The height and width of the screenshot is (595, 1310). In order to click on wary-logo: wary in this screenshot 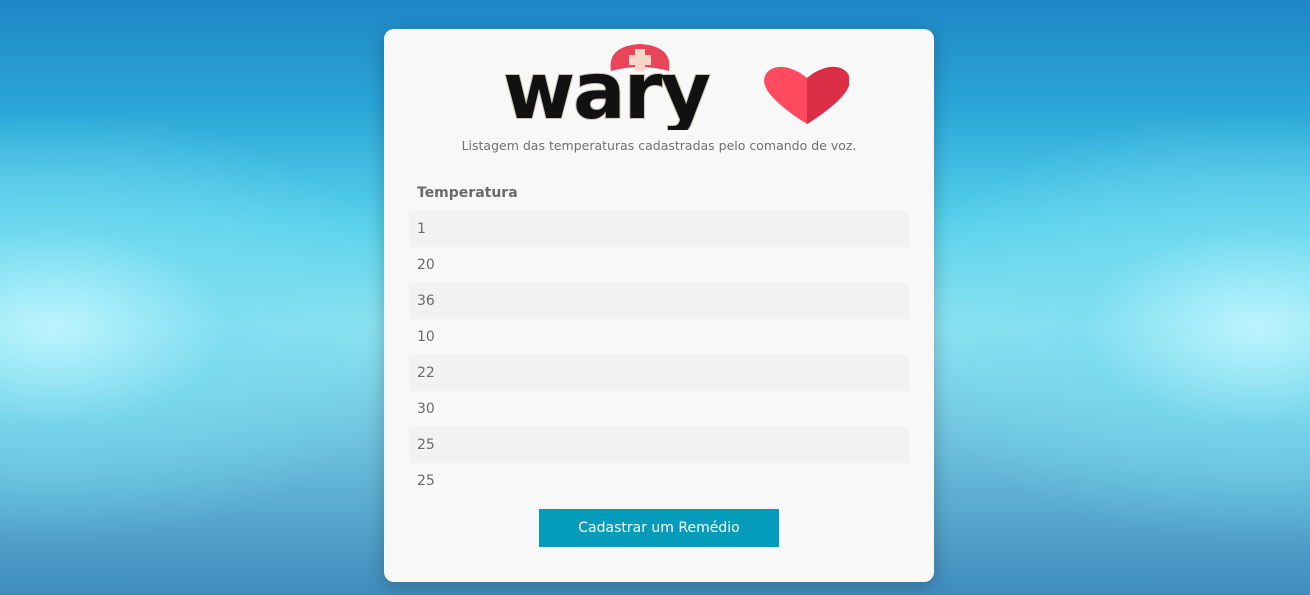, I will do `click(675, 87)`.